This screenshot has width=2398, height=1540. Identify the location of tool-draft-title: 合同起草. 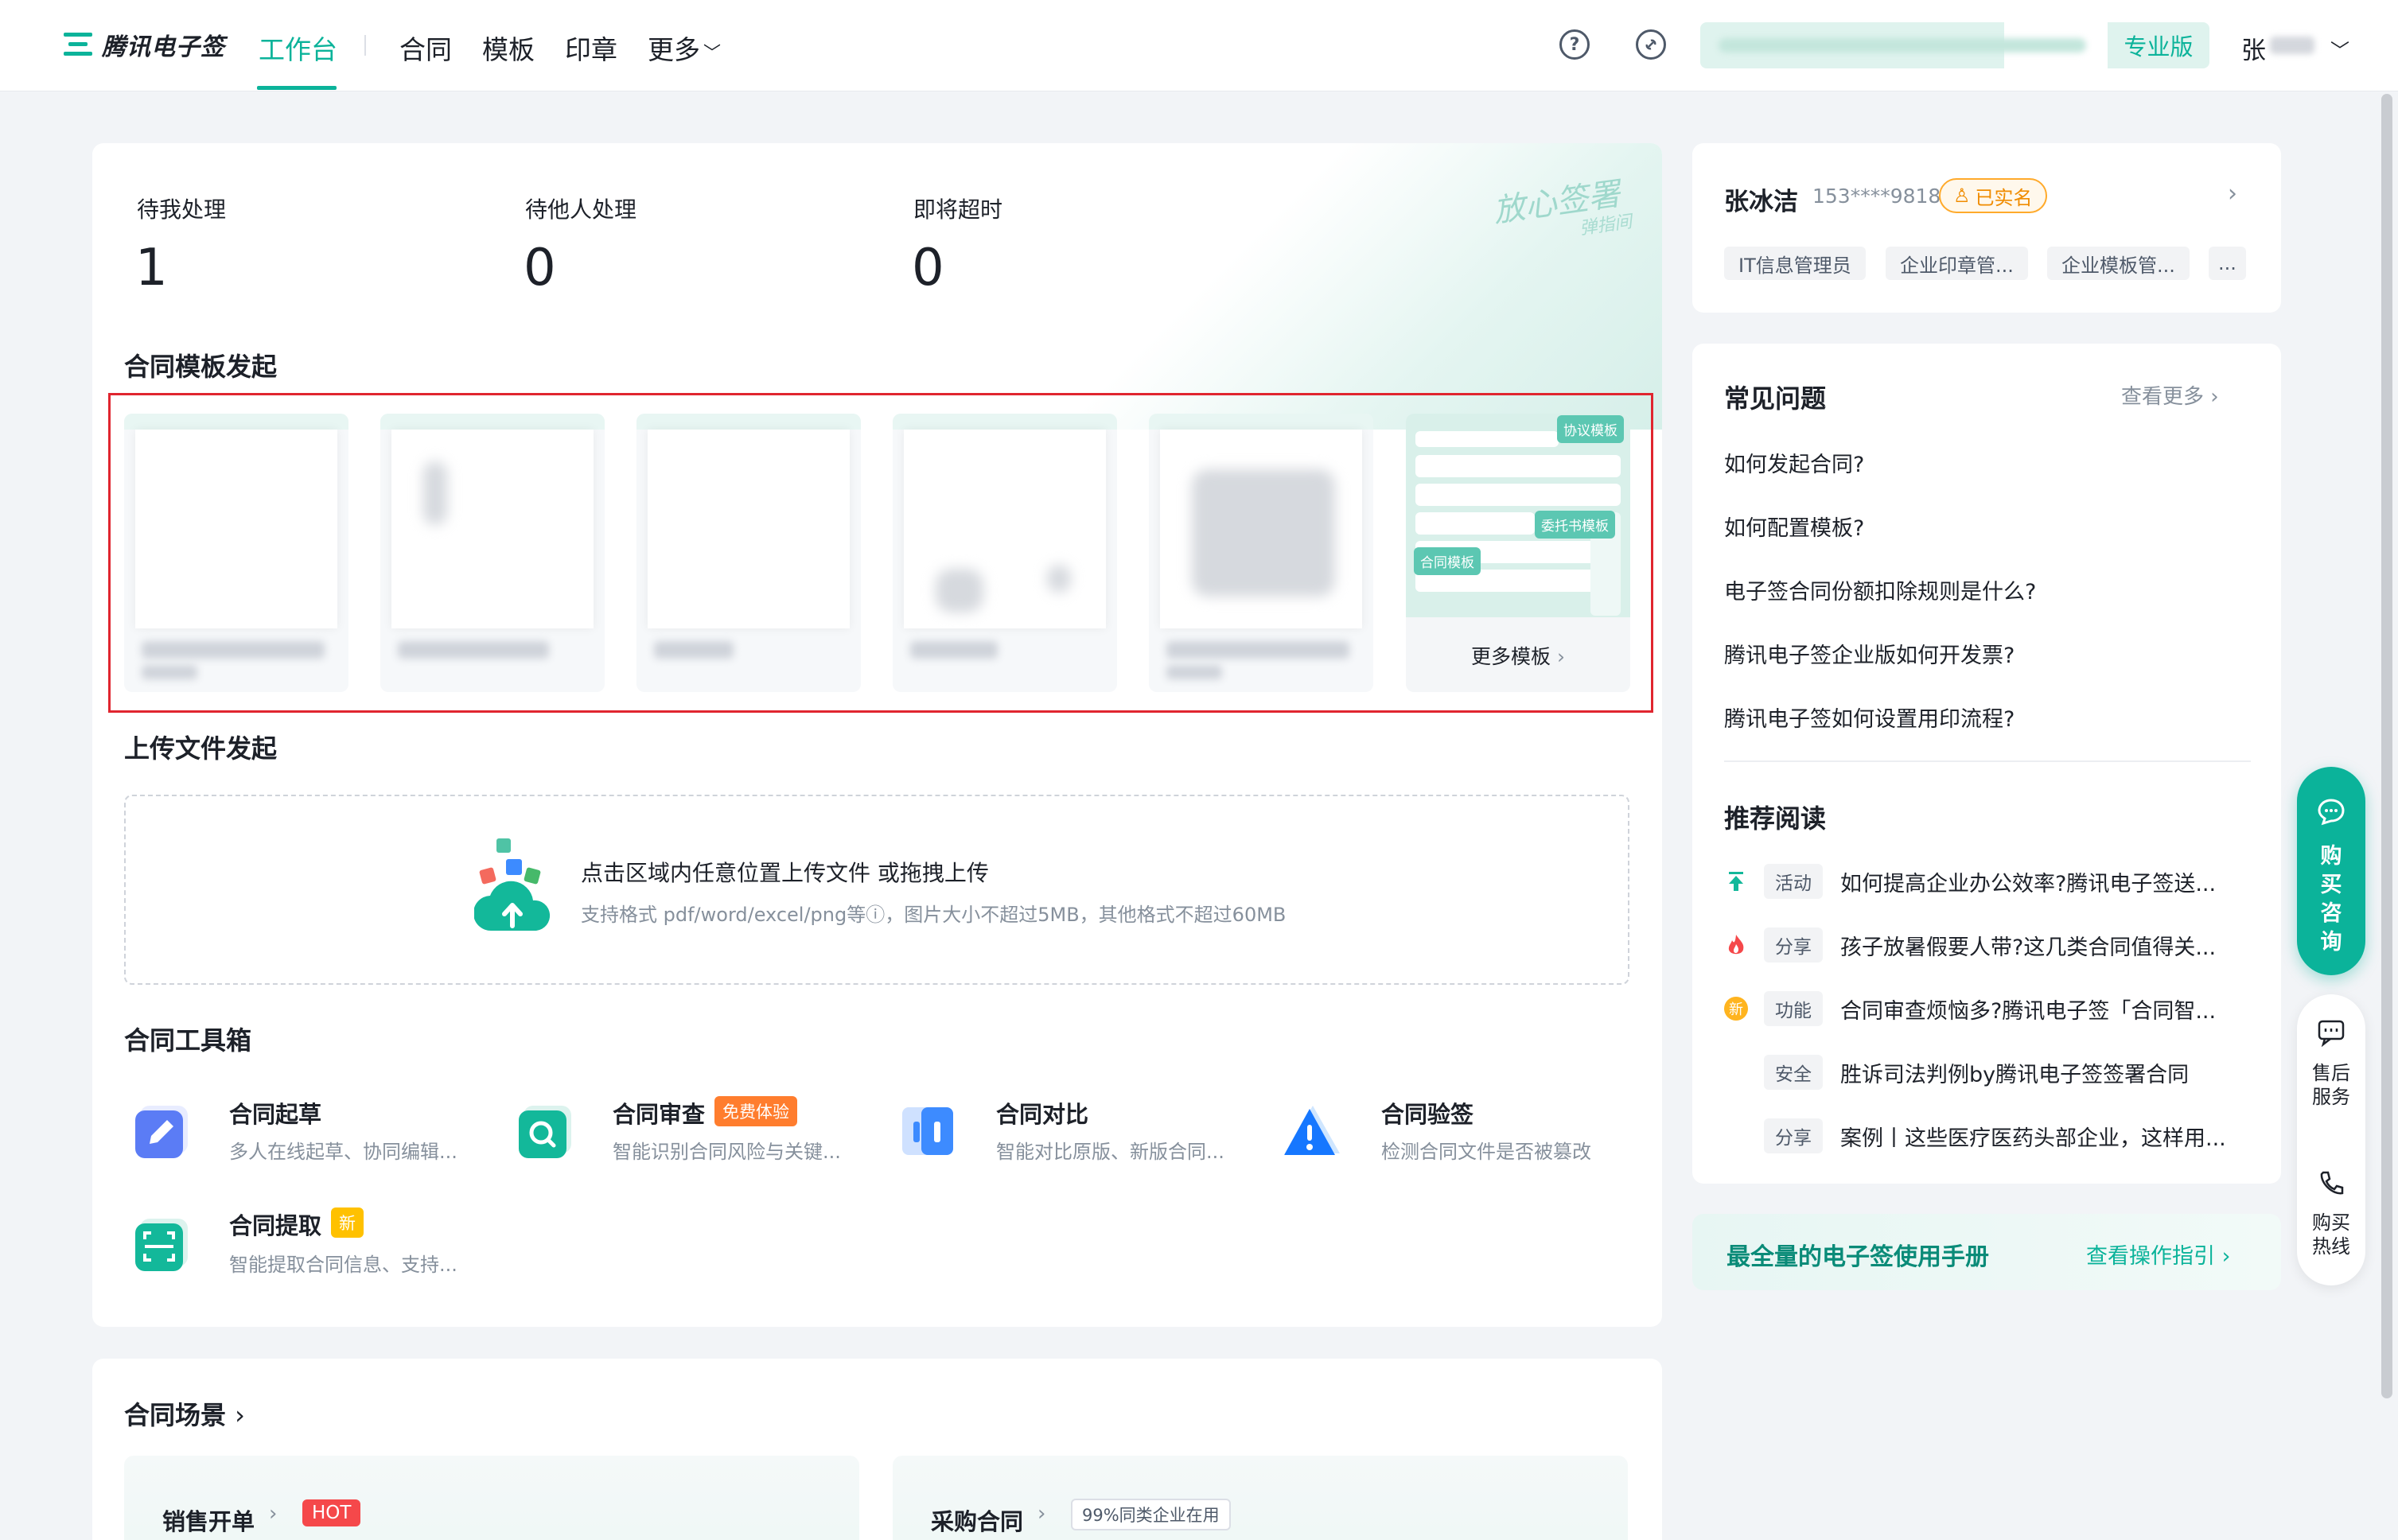
(275, 1113).